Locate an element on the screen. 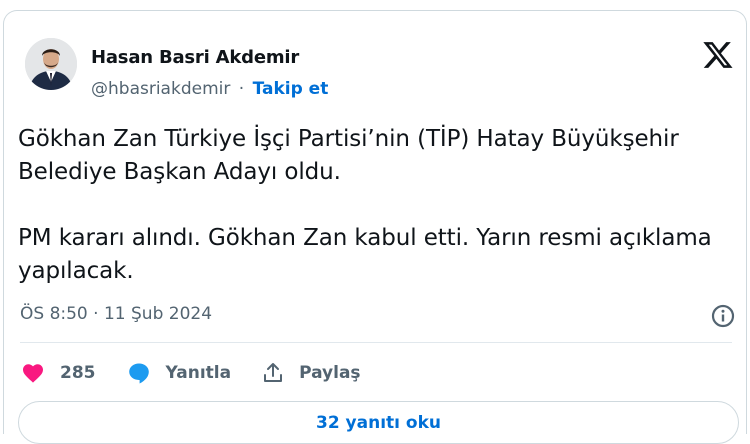 This screenshot has height=444, width=750. reply-button: Yanıtla is located at coordinates (179, 373).